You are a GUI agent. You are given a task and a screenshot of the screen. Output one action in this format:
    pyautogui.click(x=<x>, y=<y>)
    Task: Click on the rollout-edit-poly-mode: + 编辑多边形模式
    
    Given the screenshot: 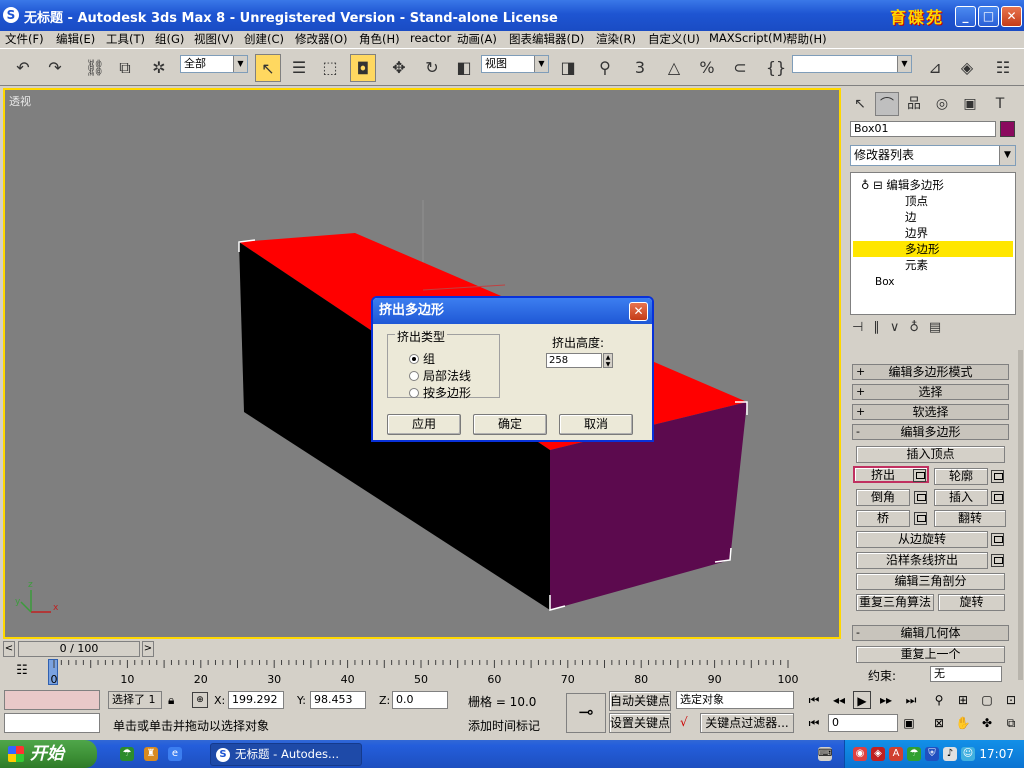 What is the action you would take?
    pyautogui.click(x=930, y=372)
    